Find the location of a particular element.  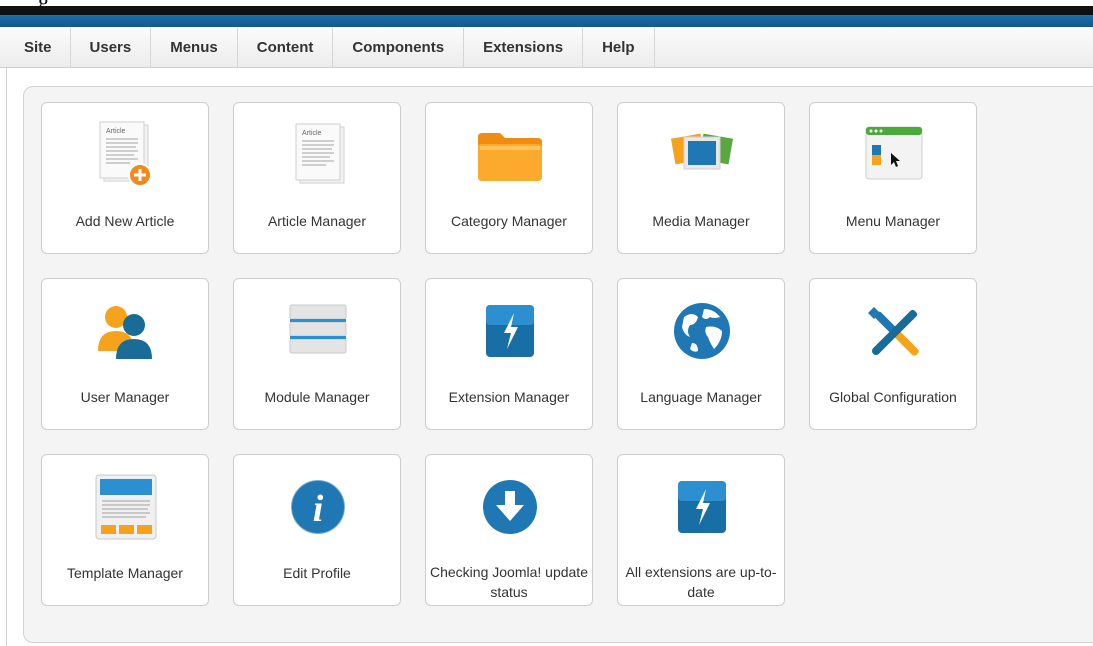

menu-menus: Menus is located at coordinates (194, 48).